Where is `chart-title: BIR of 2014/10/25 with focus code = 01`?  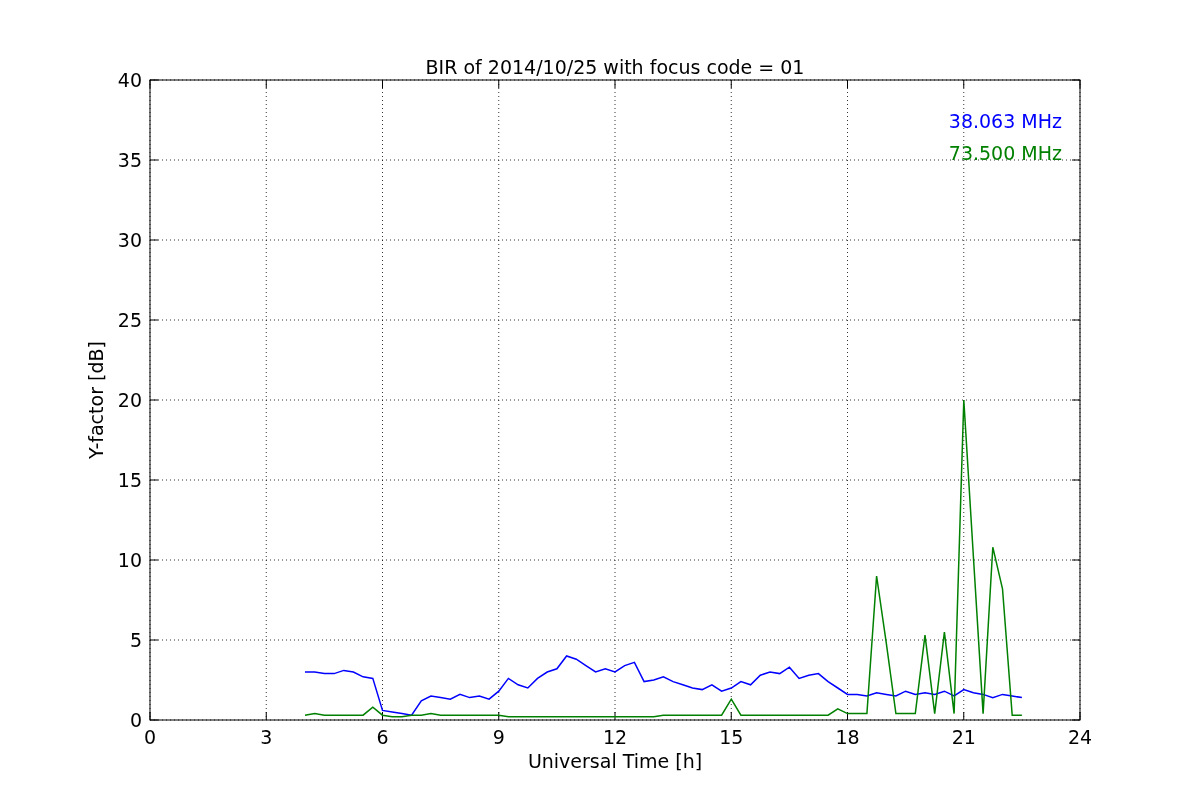 chart-title: BIR of 2014/10/25 with focus code = 01 is located at coordinates (615, 67).